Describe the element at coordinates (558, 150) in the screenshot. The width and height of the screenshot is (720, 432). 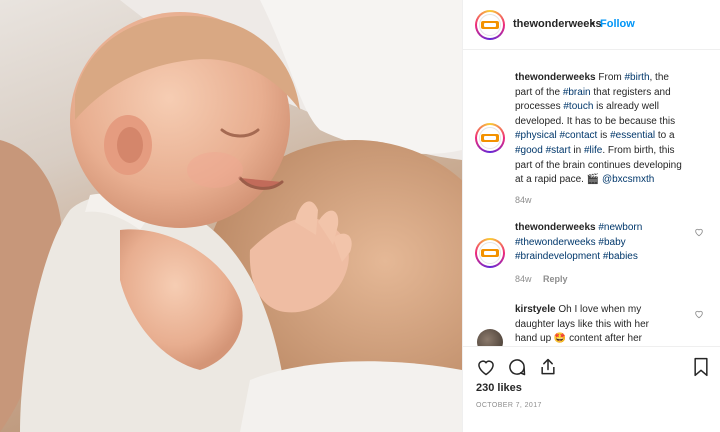
I see `hashtag-link: #start` at that location.